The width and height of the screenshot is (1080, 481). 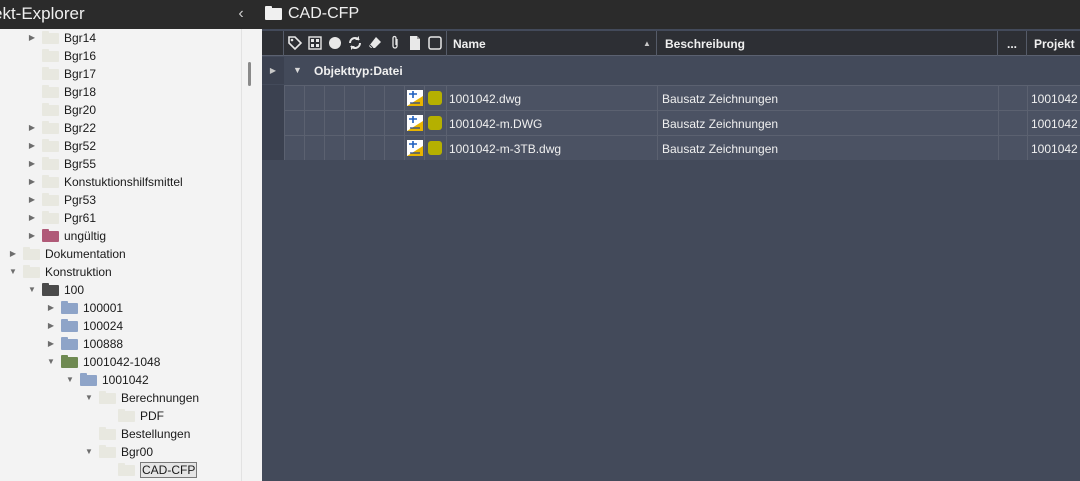 I want to click on tree-item: CAD-CFP, so click(x=120, y=470).